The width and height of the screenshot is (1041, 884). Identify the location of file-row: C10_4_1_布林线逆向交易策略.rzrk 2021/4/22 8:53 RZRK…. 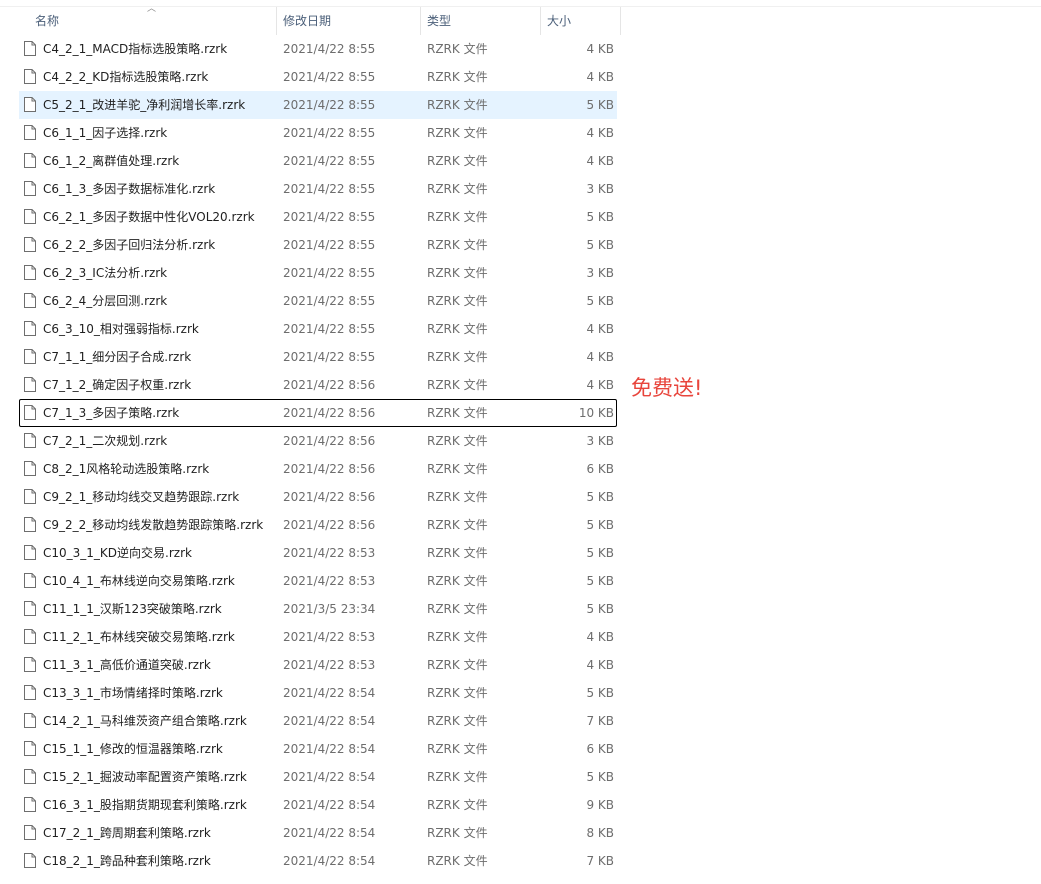
(318, 581).